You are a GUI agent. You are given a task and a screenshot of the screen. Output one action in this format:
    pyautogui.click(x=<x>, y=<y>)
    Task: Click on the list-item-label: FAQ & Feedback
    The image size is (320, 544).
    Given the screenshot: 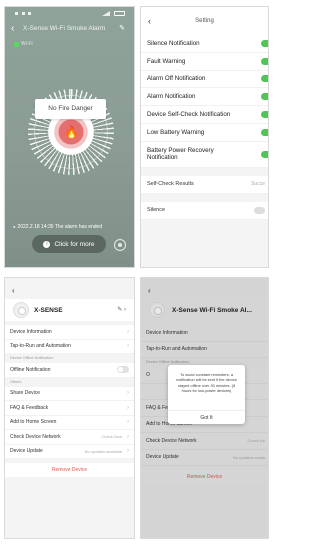 What is the action you would take?
    pyautogui.click(x=29, y=407)
    